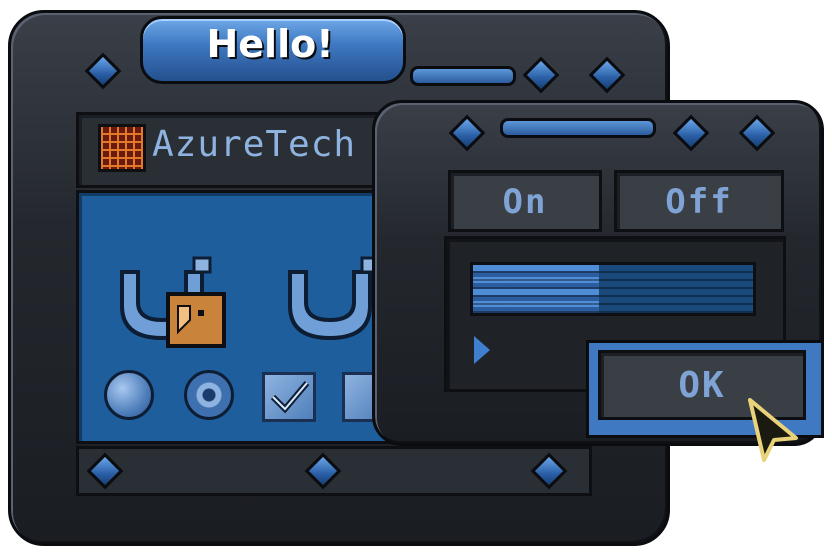 This screenshot has height=552, width=832. Describe the element at coordinates (254, 144) in the screenshot. I see `brand-name: AzureTech` at that location.